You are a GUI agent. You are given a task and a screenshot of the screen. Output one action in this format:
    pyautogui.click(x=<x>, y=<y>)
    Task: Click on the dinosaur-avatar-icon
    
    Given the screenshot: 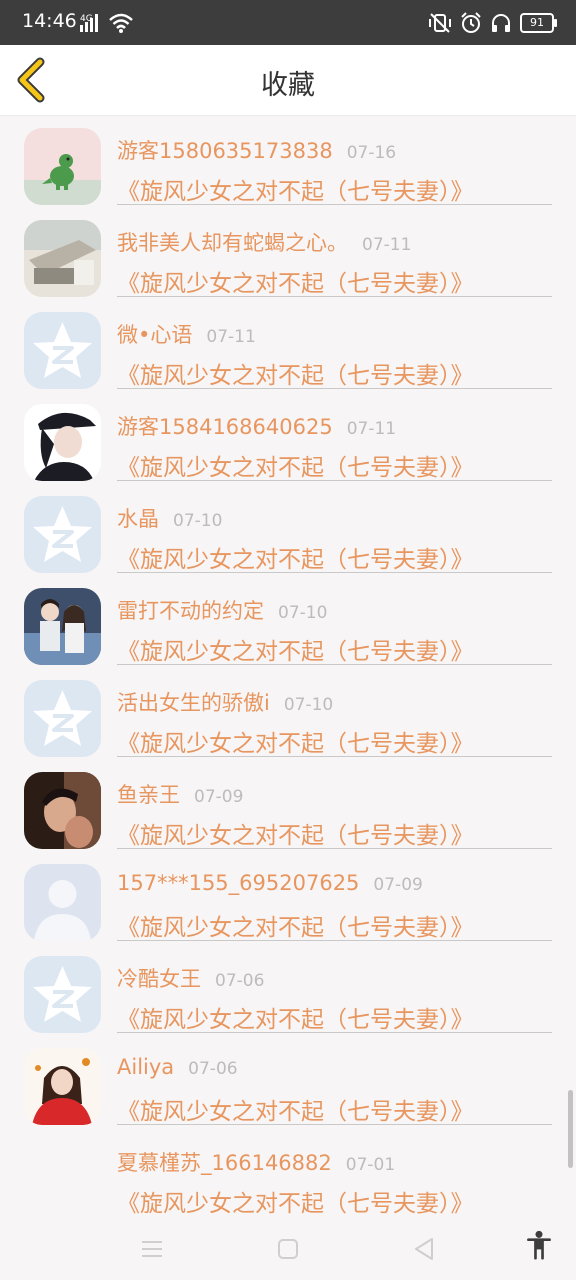 What is the action you would take?
    pyautogui.click(x=62, y=166)
    